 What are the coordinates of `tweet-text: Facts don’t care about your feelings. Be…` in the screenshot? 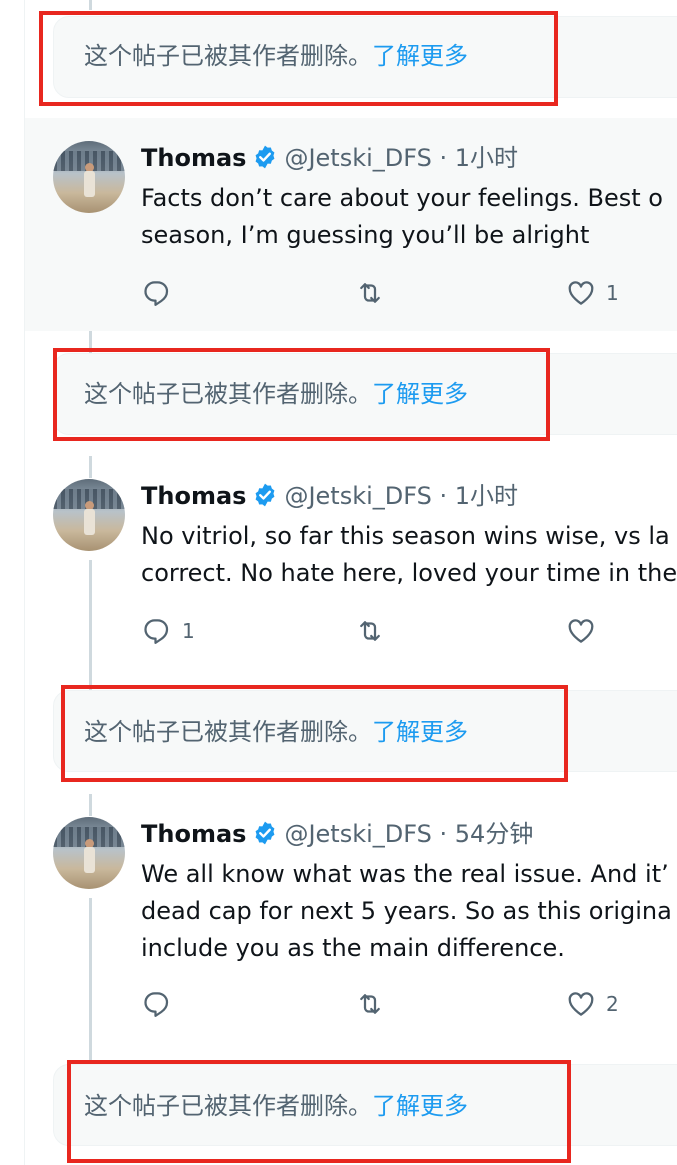 It's located at (402, 217).